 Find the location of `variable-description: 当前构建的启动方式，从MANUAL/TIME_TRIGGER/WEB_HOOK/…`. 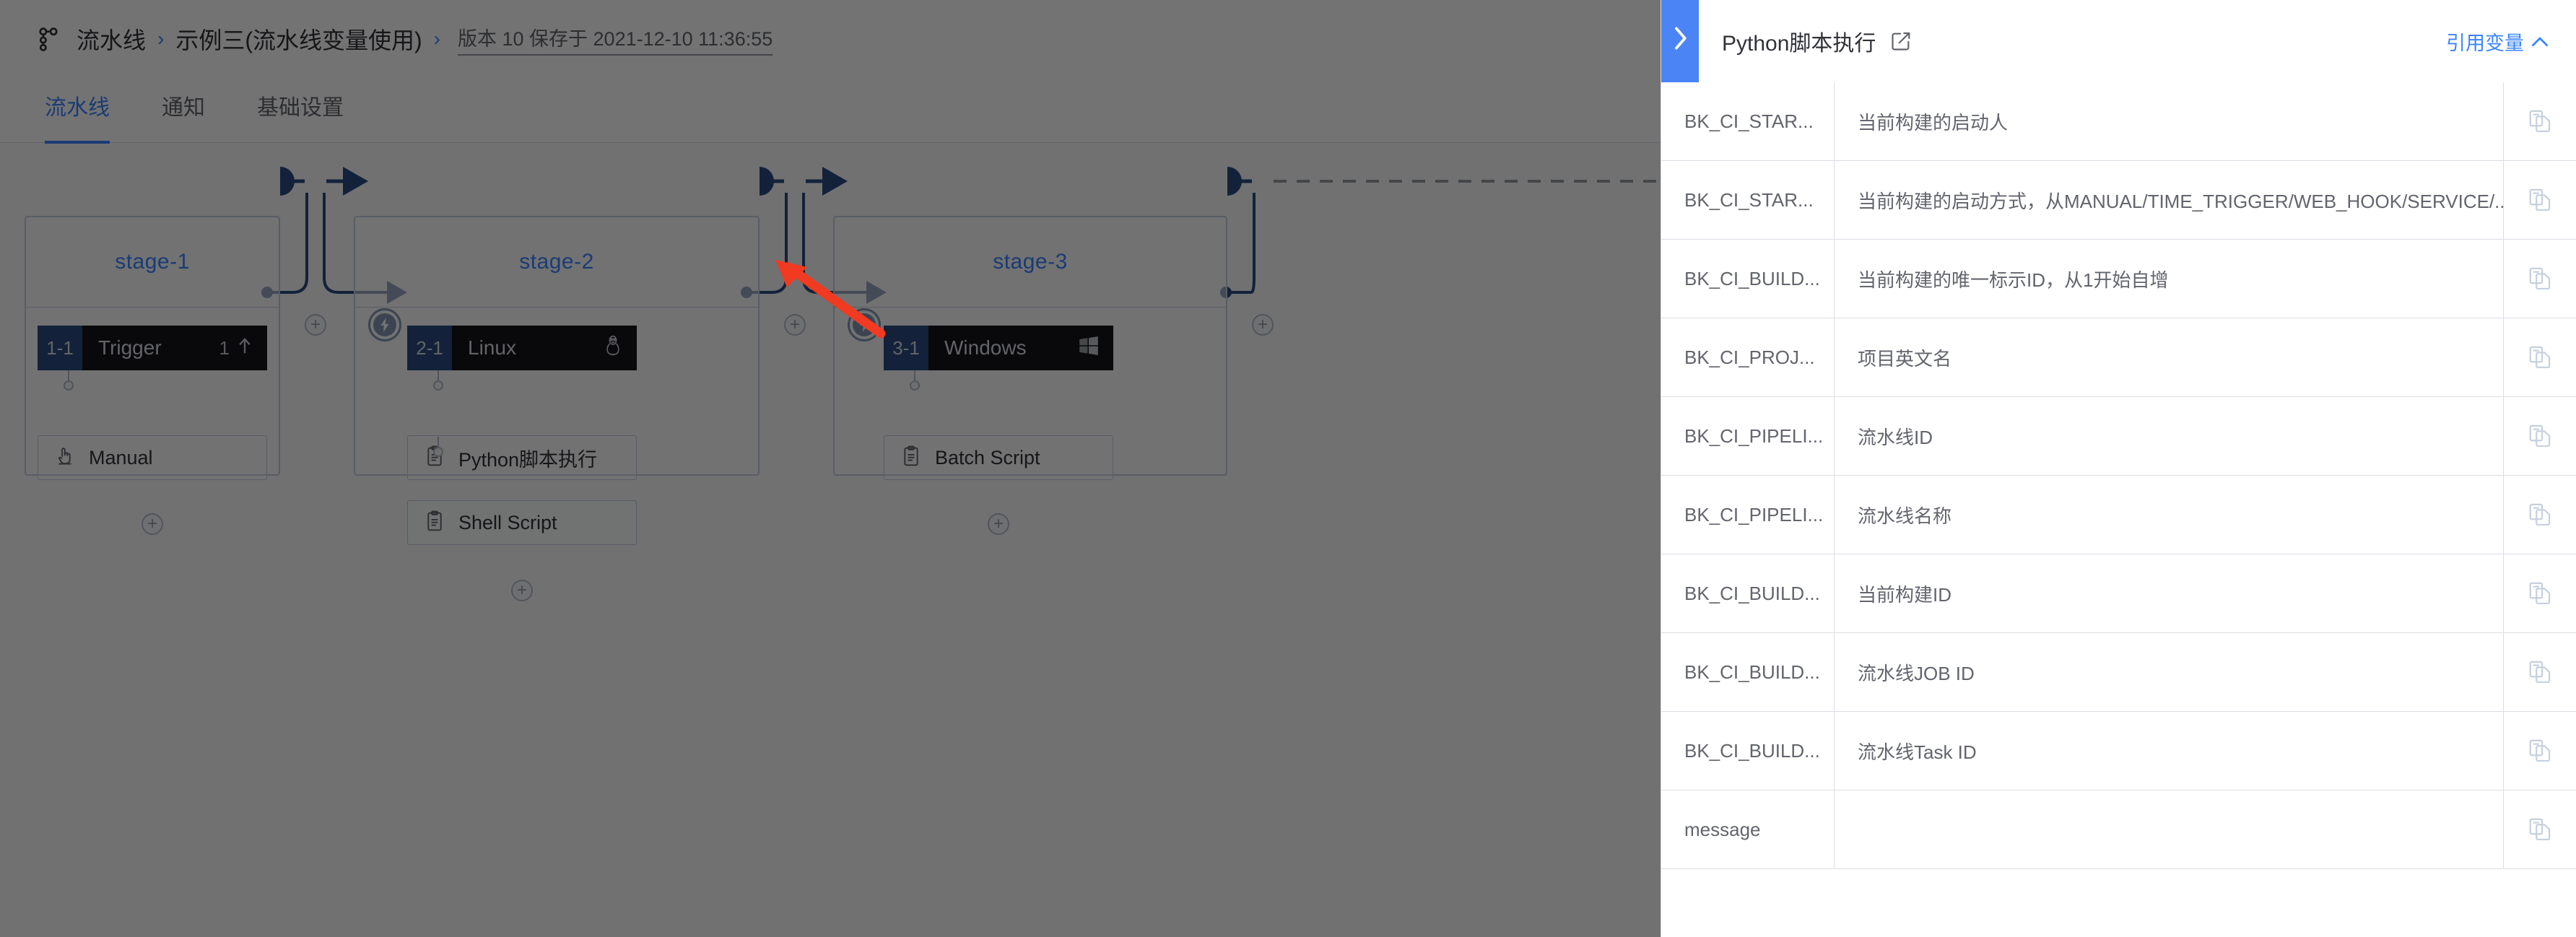

variable-description: 当前构建的启动方式，从MANUAL/TIME_TRIGGER/WEB_HOOK/… is located at coordinates (2169, 200).